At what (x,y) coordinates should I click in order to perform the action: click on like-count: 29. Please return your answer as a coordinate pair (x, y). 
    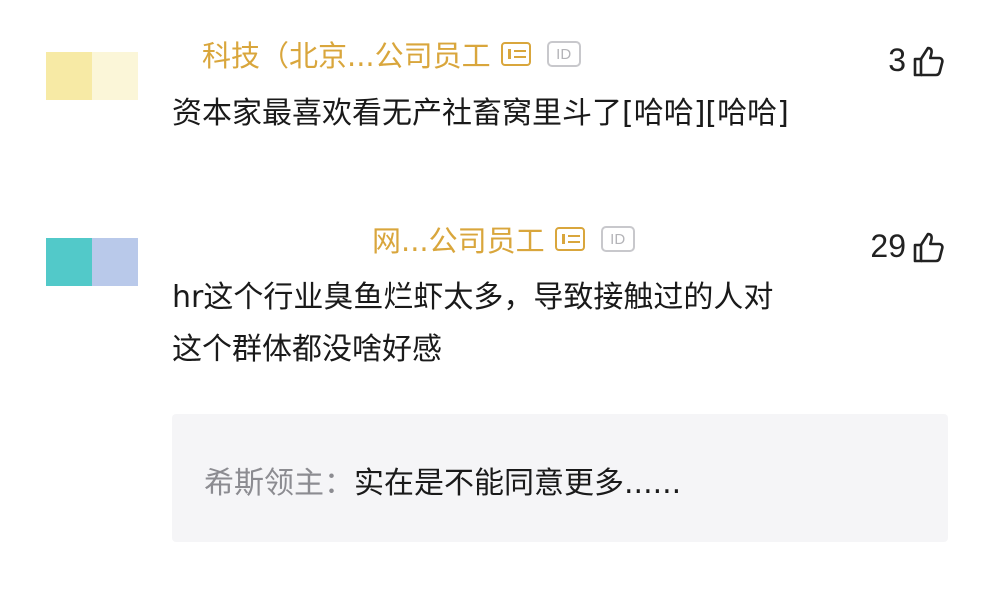
    Looking at the image, I should click on (888, 246).